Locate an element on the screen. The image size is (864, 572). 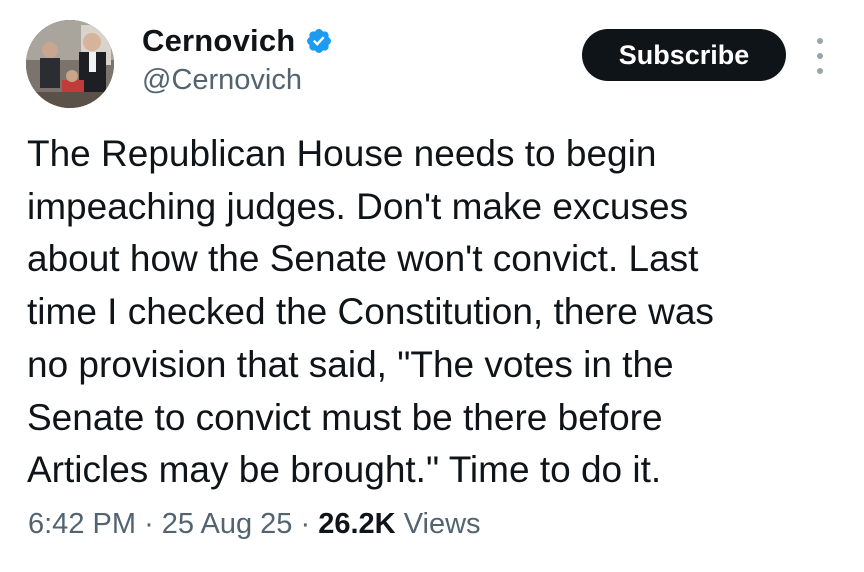
more-options-icon is located at coordinates (820, 56).